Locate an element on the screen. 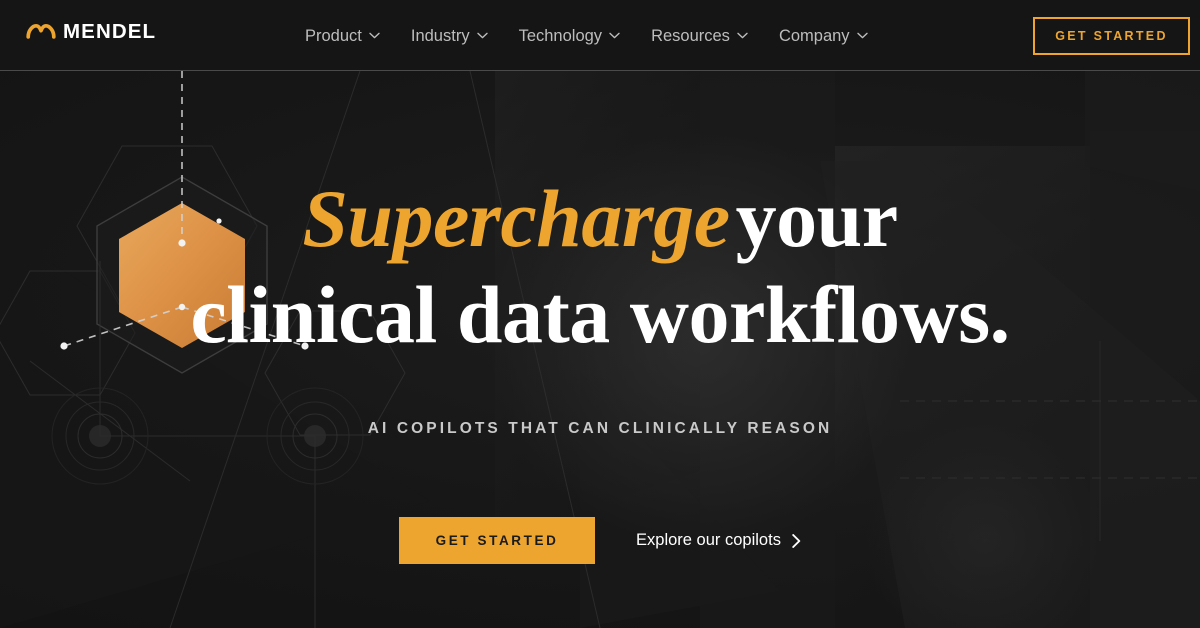 This screenshot has height=628, width=1200. nav-item-technology: Technology is located at coordinates (569, 36).